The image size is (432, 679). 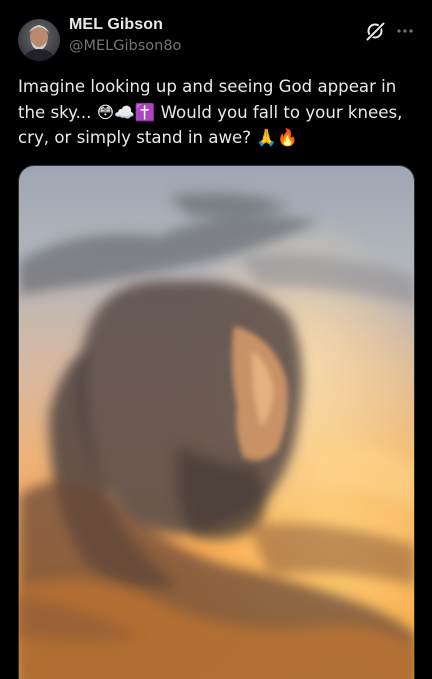 I want to click on author-handle: @MELGibson8o, so click(x=125, y=46).